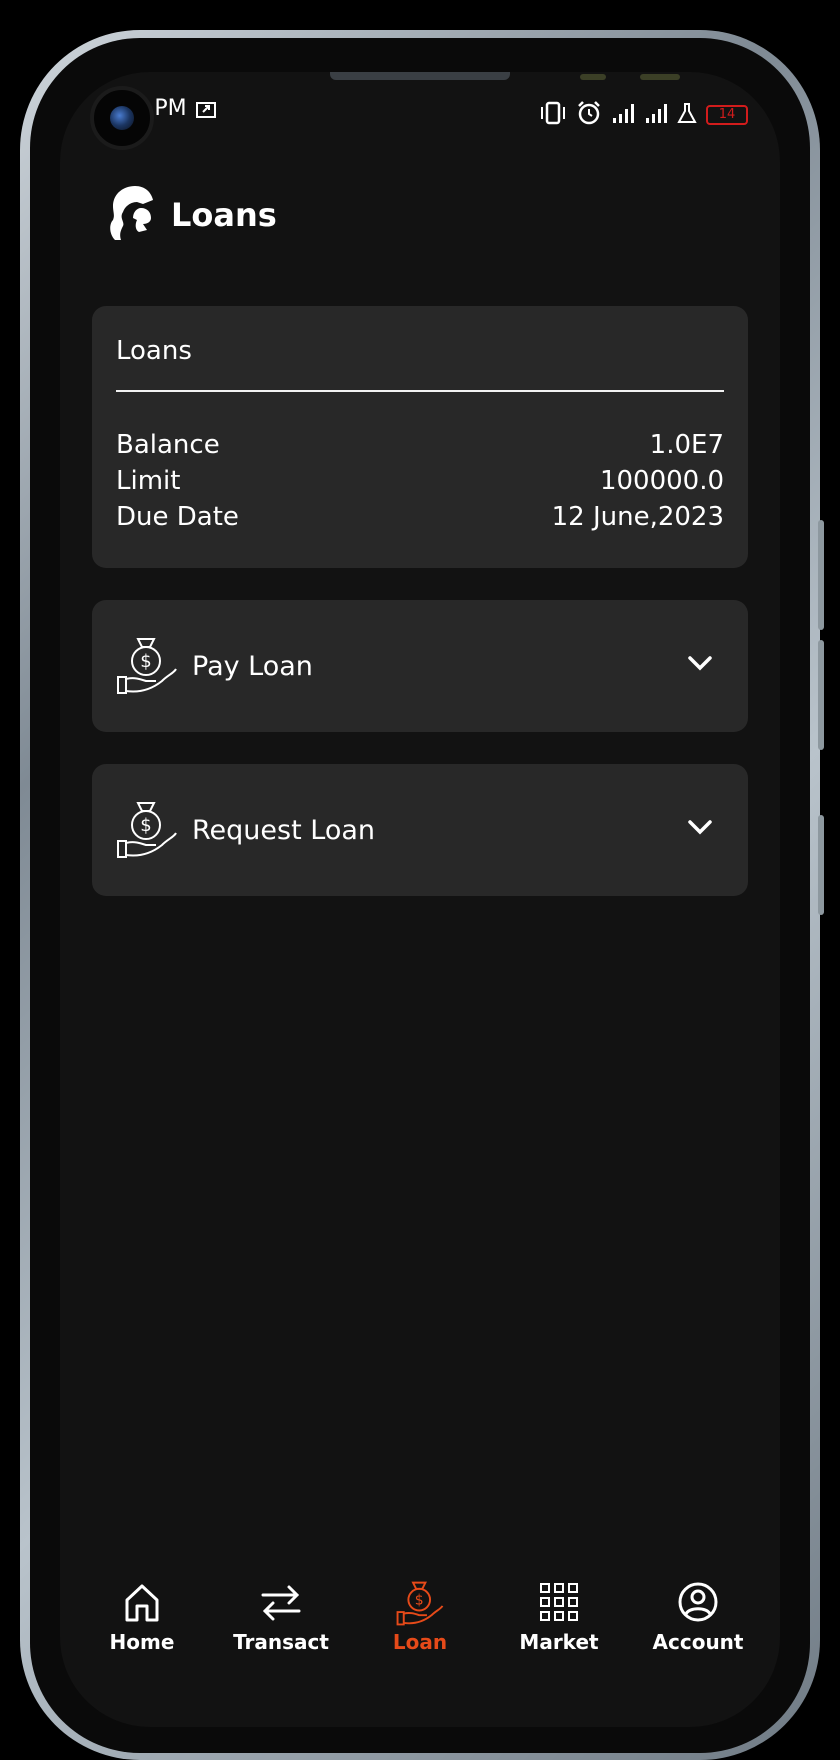 The height and width of the screenshot is (1760, 840). Describe the element at coordinates (168, 445) in the screenshot. I see `balance-label: Balance` at that location.